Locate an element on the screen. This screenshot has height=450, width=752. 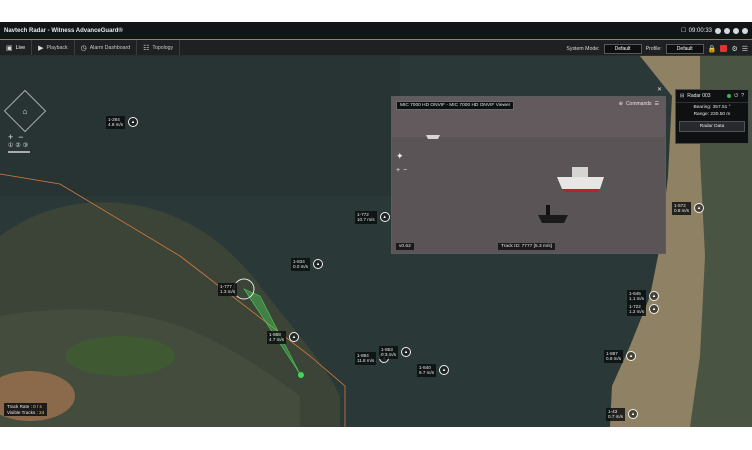
commands-label: Commands is located at coordinates (638, 104).